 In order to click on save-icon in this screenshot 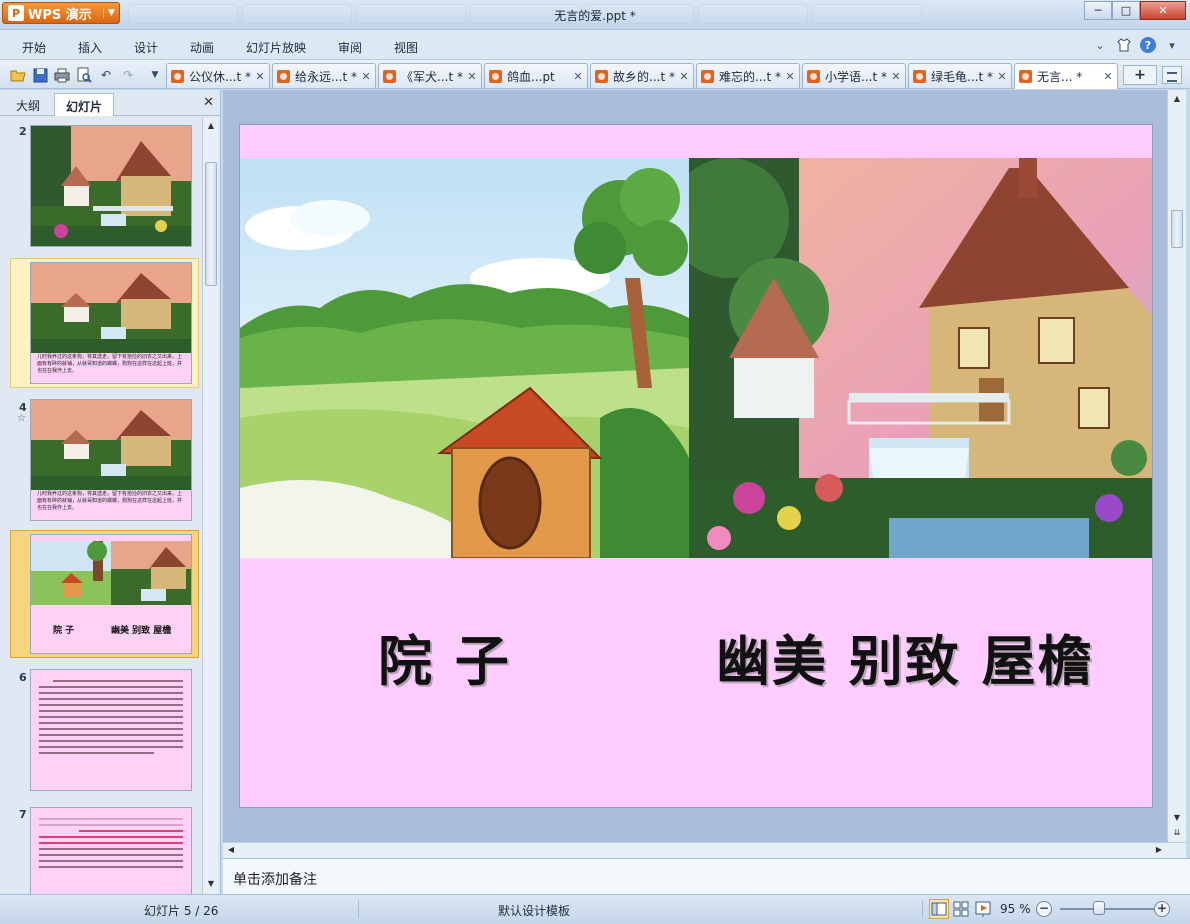, I will do `click(40, 75)`.